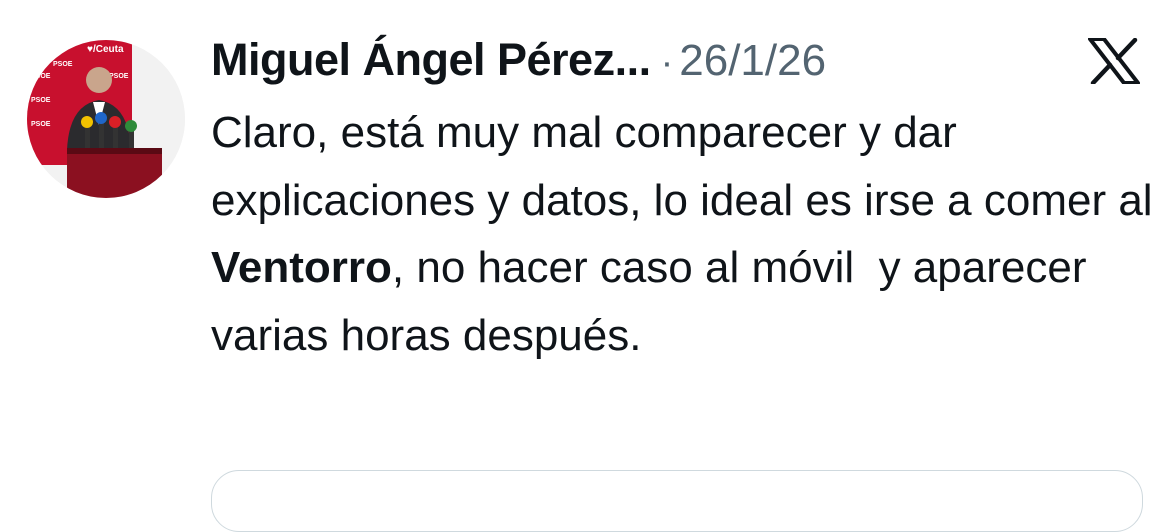  What do you see at coordinates (105, 49) in the screenshot?
I see `avatar-brand-text: ♥/Ceuta` at bounding box center [105, 49].